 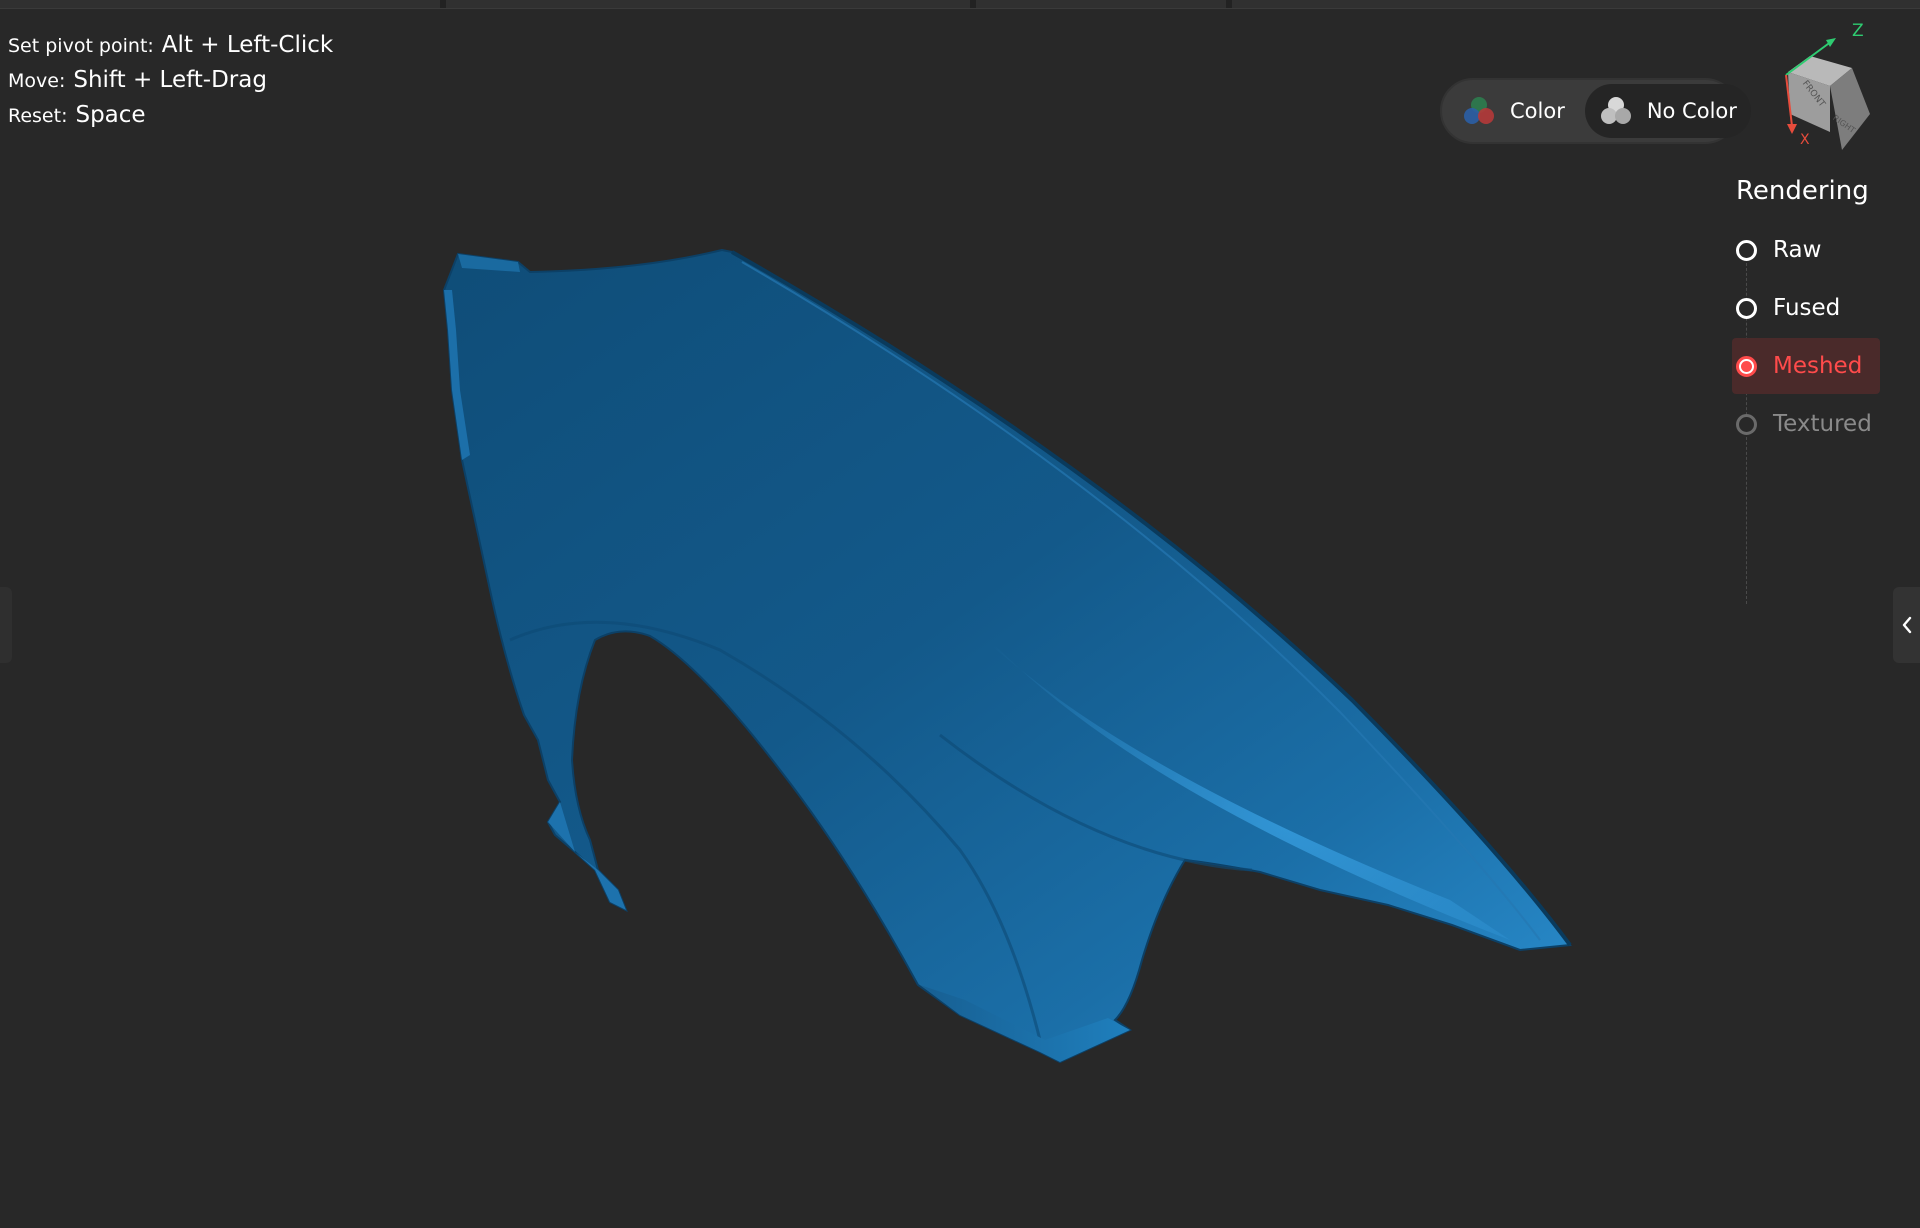 I want to click on rendering-panel: Rendering Raw Fused Meshed Textured, so click(x=1814, y=390).